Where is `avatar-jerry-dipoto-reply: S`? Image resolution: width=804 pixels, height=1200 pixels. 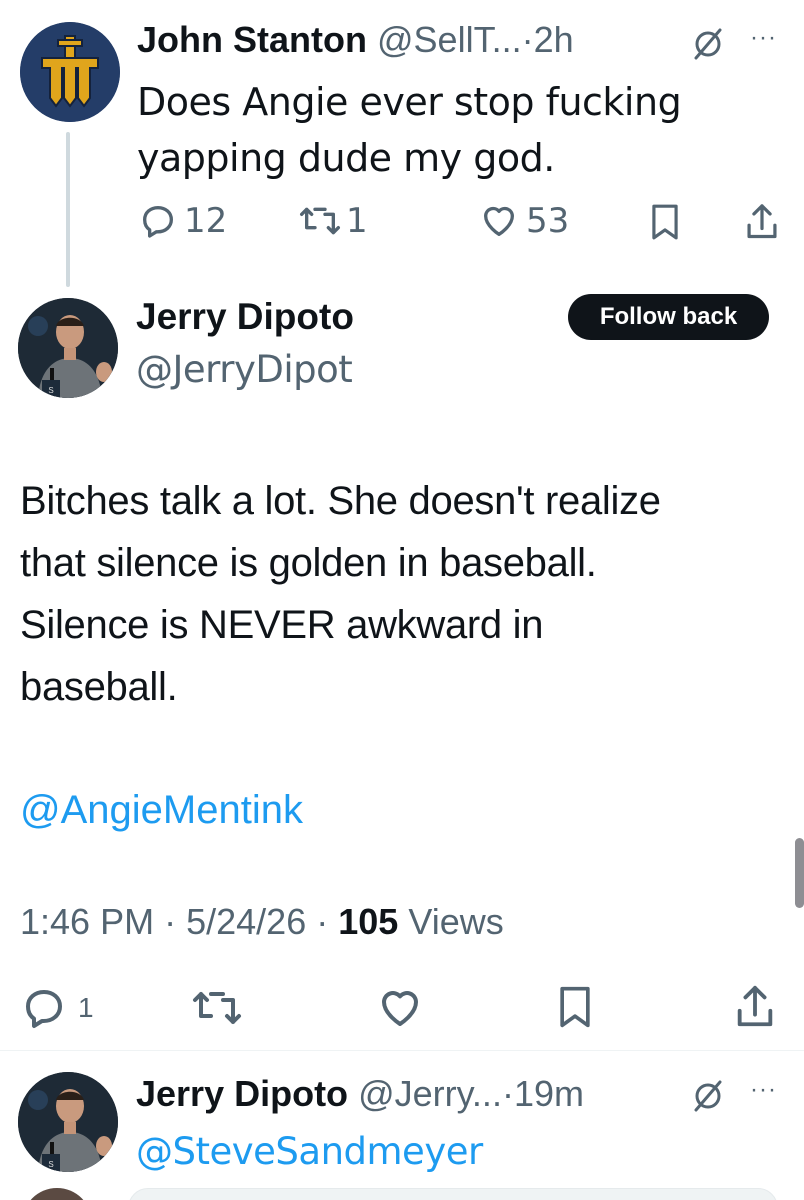
avatar-jerry-dipoto-reply: S is located at coordinates (68, 1122).